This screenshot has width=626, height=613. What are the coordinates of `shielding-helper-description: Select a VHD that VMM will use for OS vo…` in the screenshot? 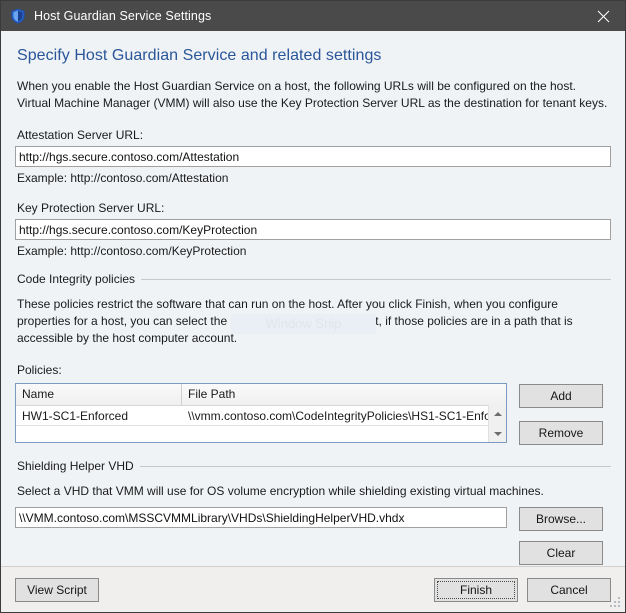 It's located at (280, 491).